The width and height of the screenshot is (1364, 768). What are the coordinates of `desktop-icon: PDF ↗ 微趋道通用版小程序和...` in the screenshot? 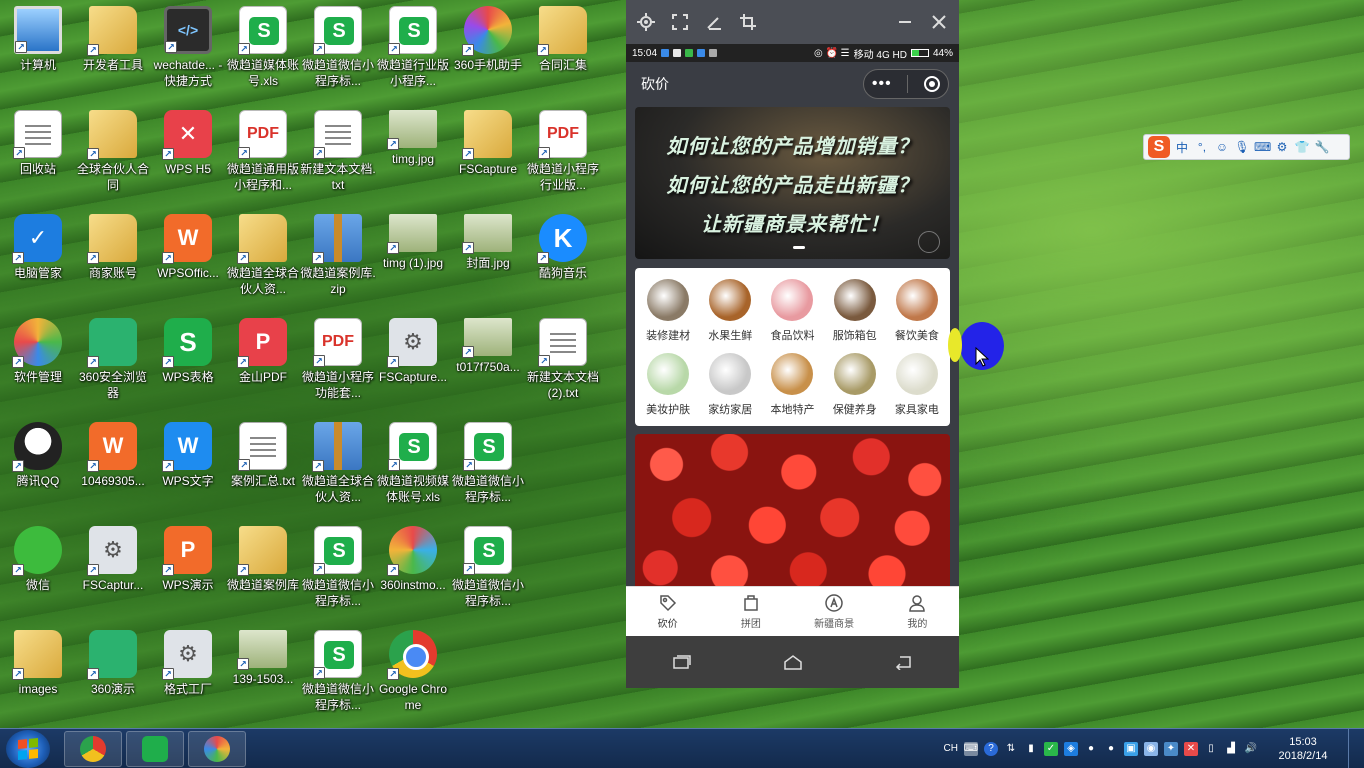 It's located at (263, 154).